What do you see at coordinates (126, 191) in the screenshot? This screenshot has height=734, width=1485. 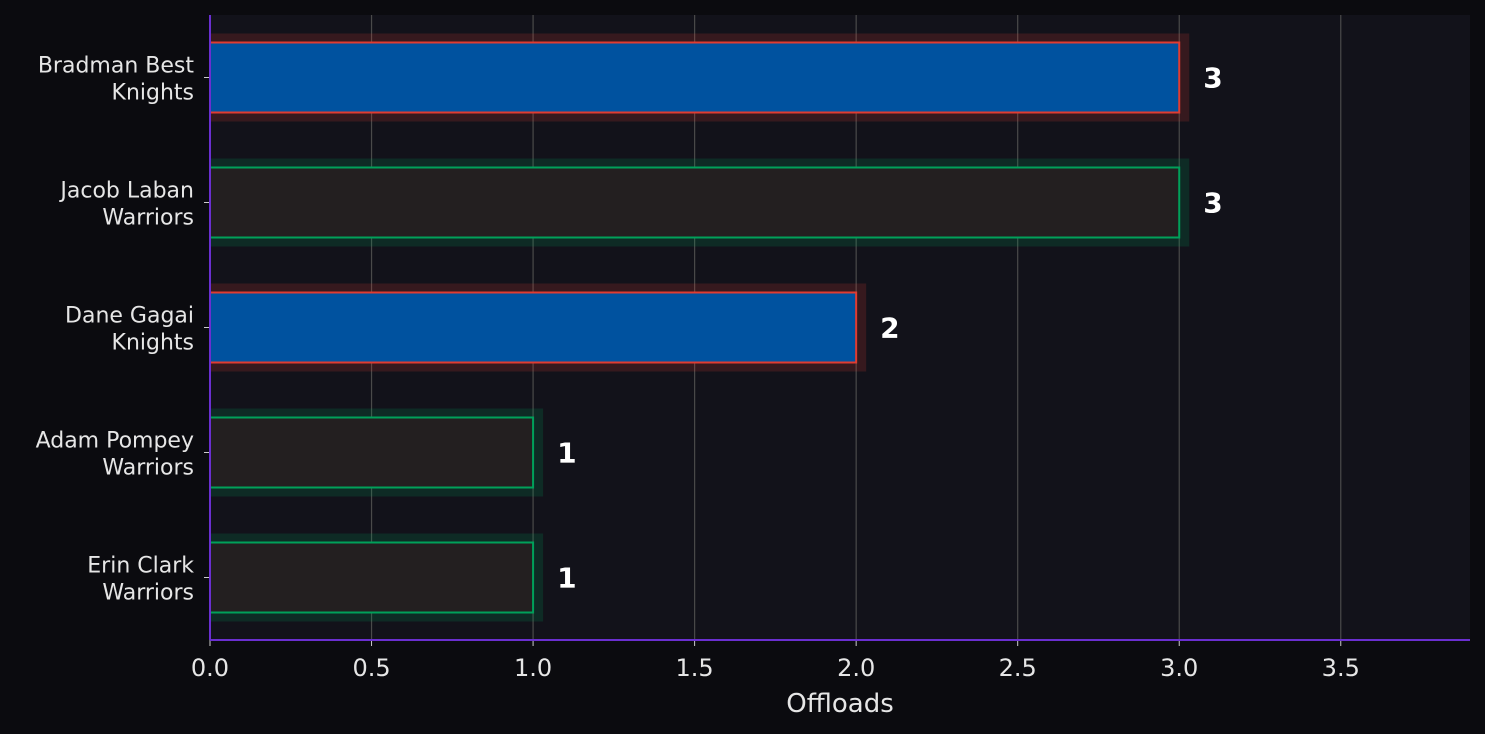 I see `category-player-name: Jacob Laban` at bounding box center [126, 191].